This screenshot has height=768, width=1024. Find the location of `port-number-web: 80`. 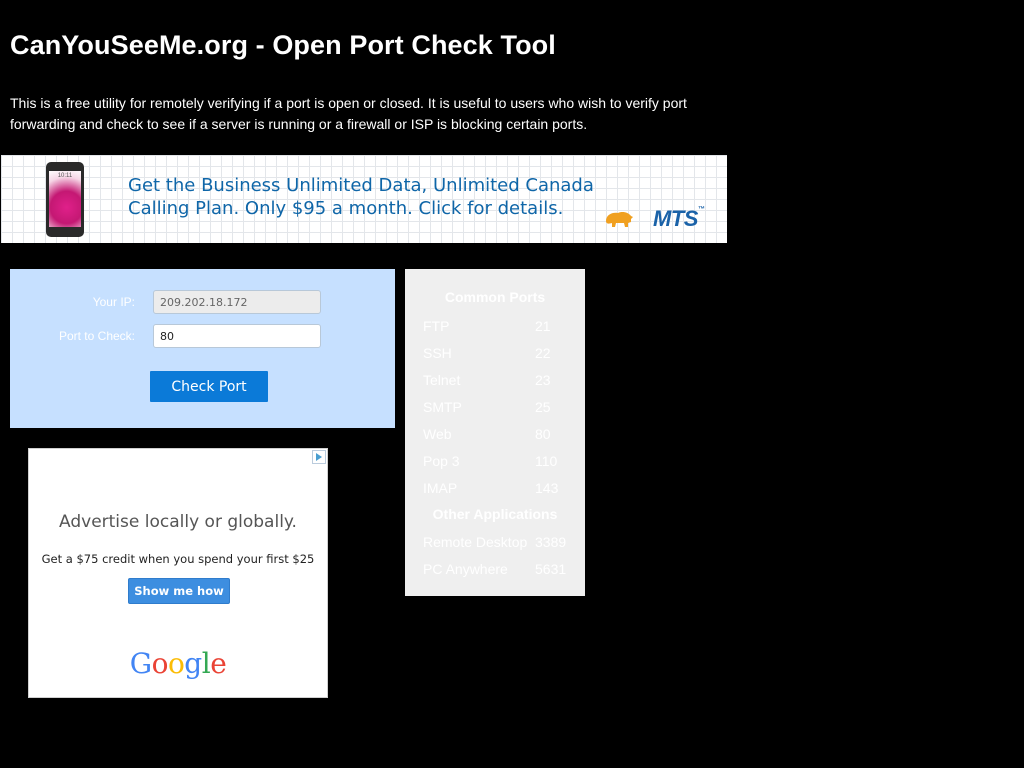

port-number-web: 80 is located at coordinates (543, 434).